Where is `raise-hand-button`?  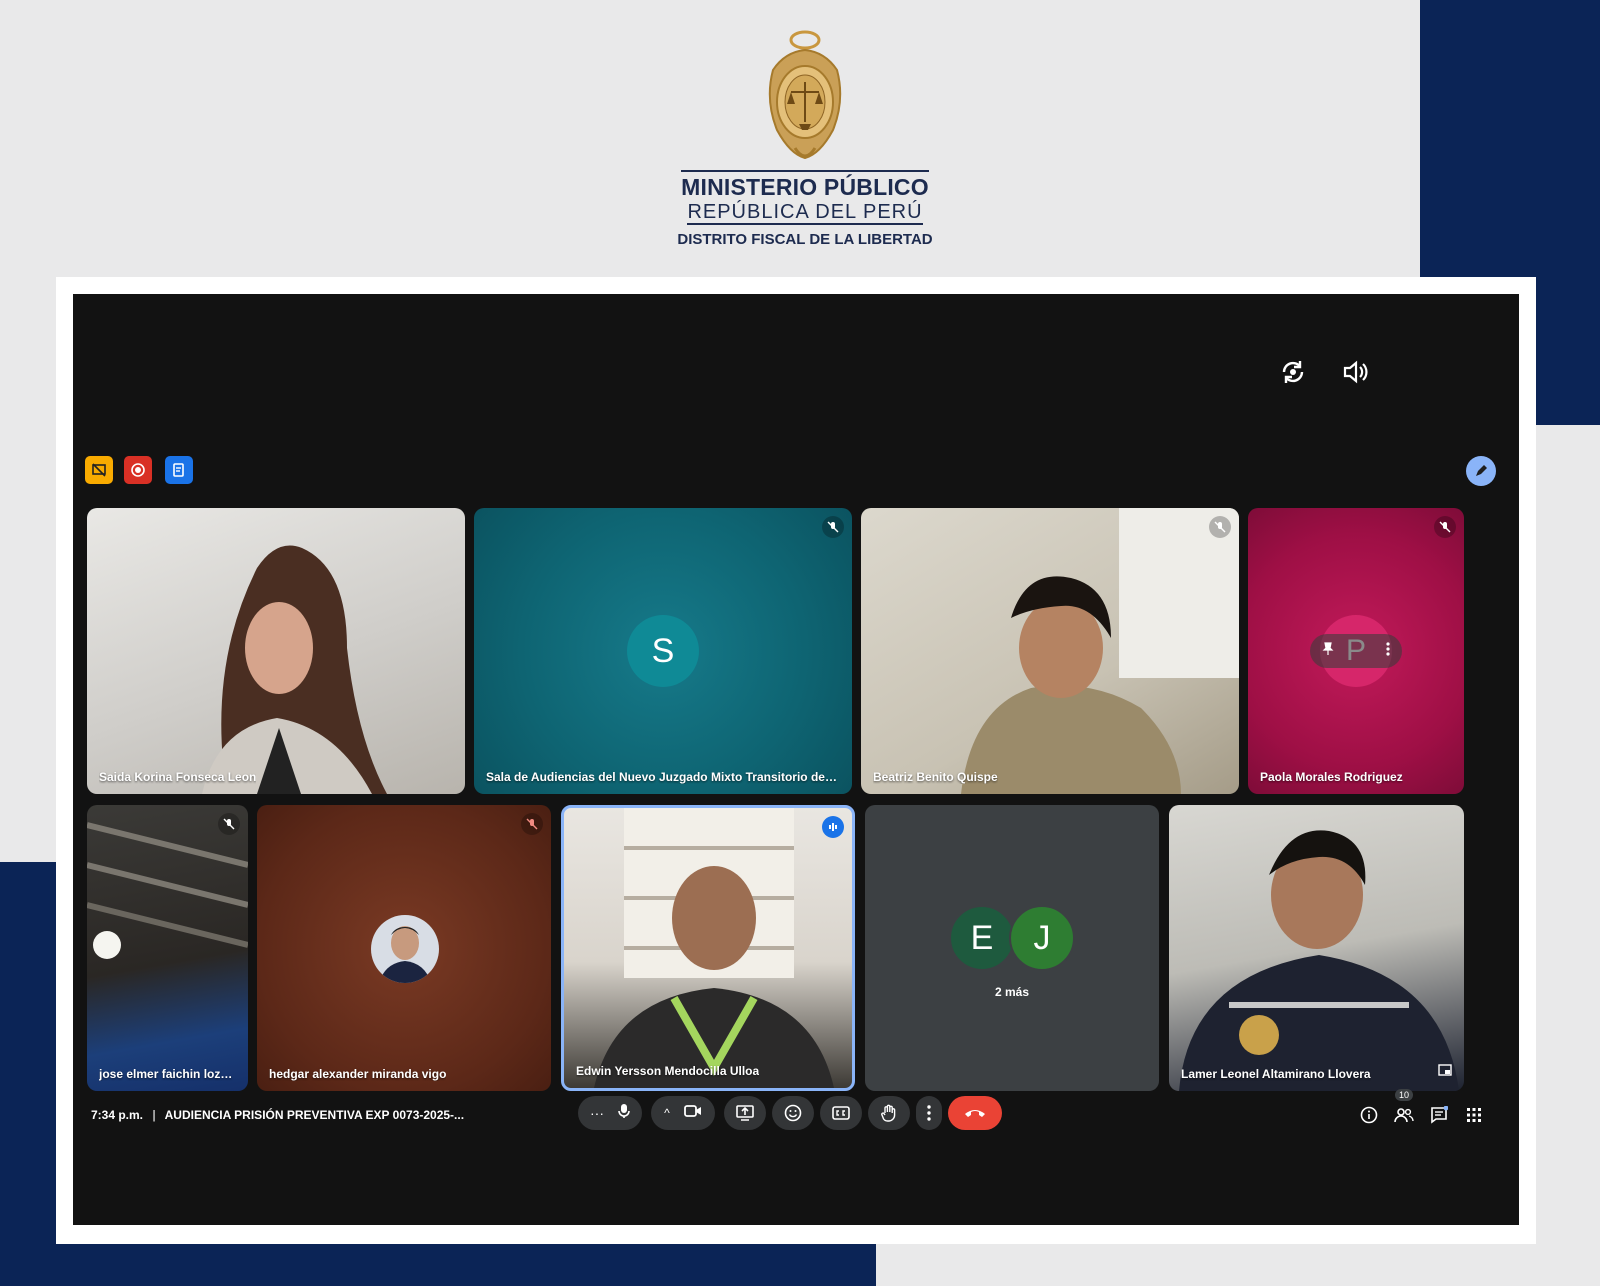 raise-hand-button is located at coordinates (889, 1113).